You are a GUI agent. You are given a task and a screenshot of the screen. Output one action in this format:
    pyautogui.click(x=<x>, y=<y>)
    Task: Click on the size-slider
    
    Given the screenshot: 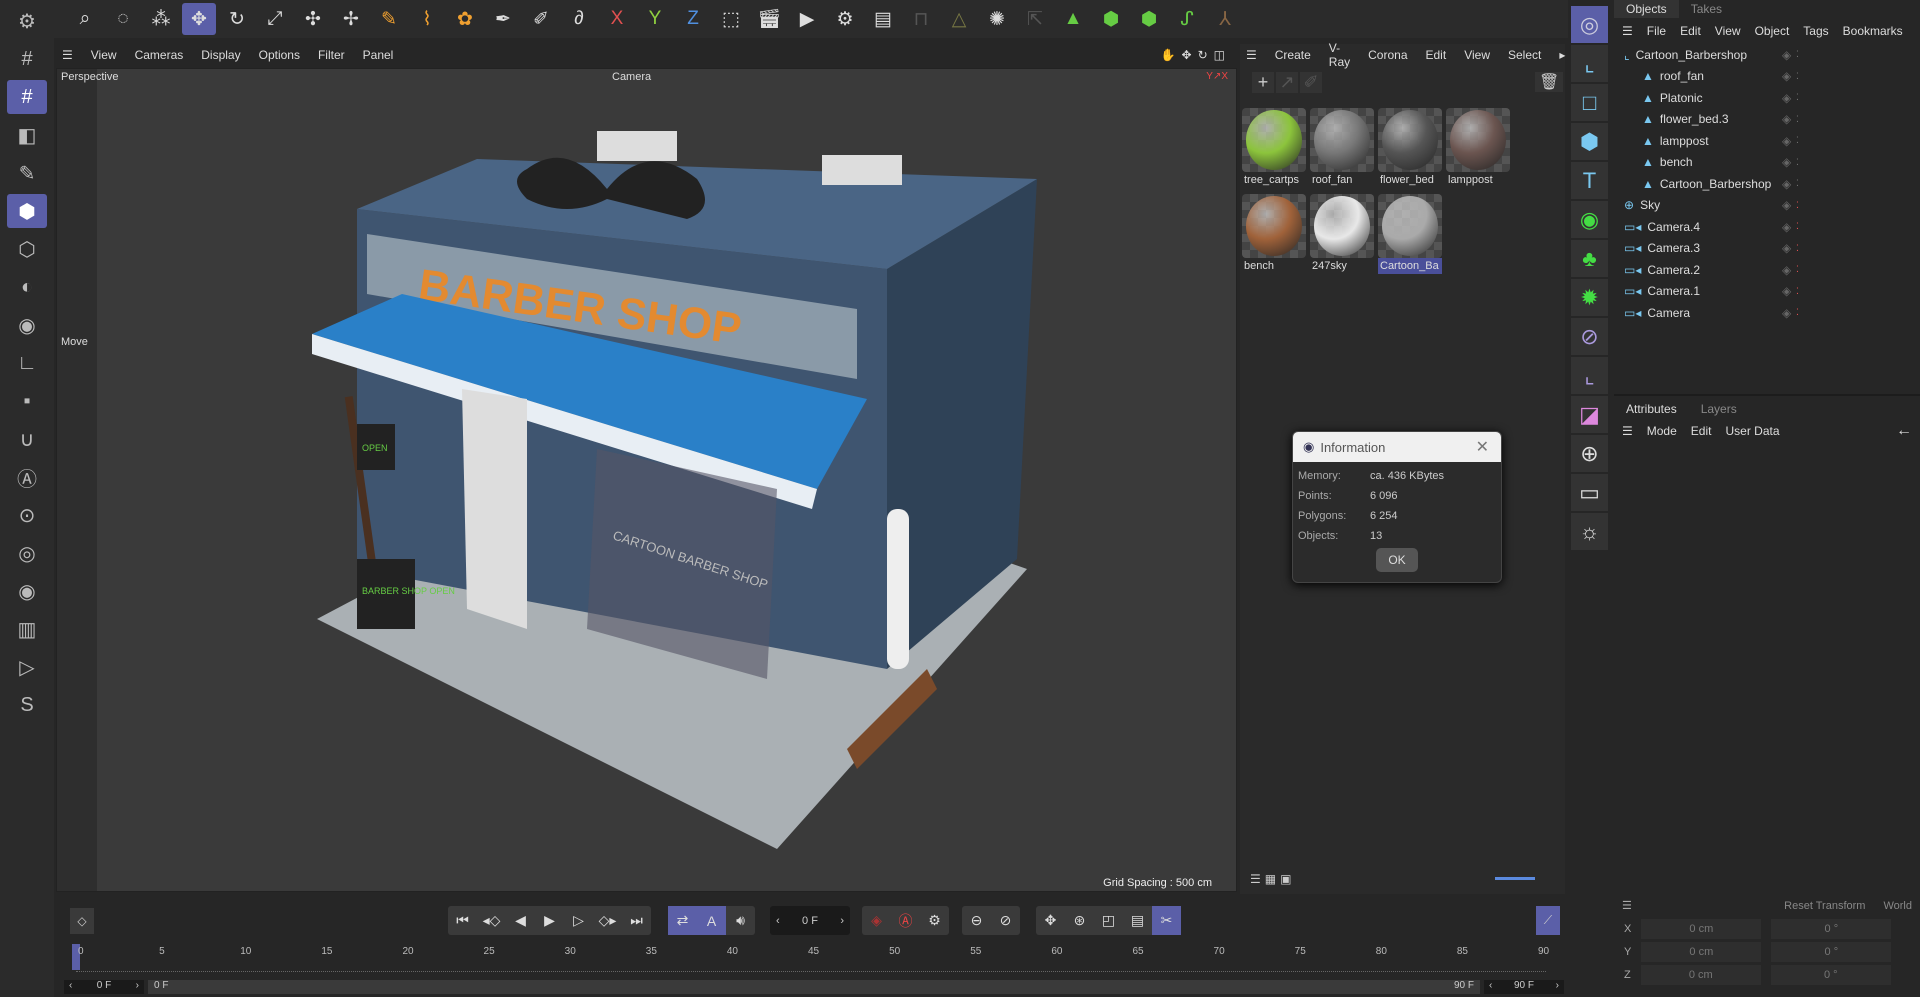 What is the action you would take?
    pyautogui.click(x=1515, y=878)
    